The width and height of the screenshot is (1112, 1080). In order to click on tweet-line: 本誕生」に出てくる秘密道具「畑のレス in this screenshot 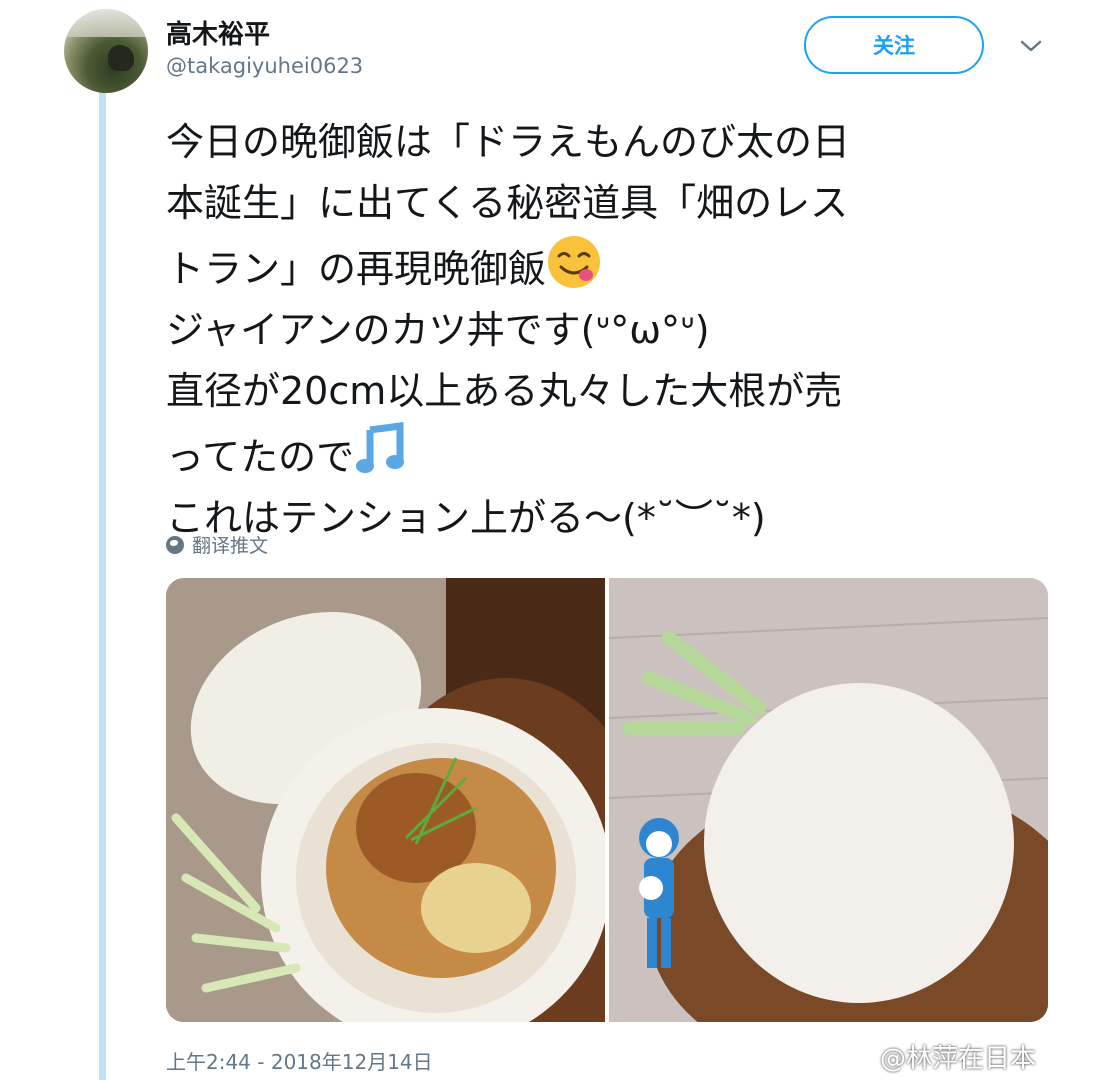, I will do `click(507, 203)`.